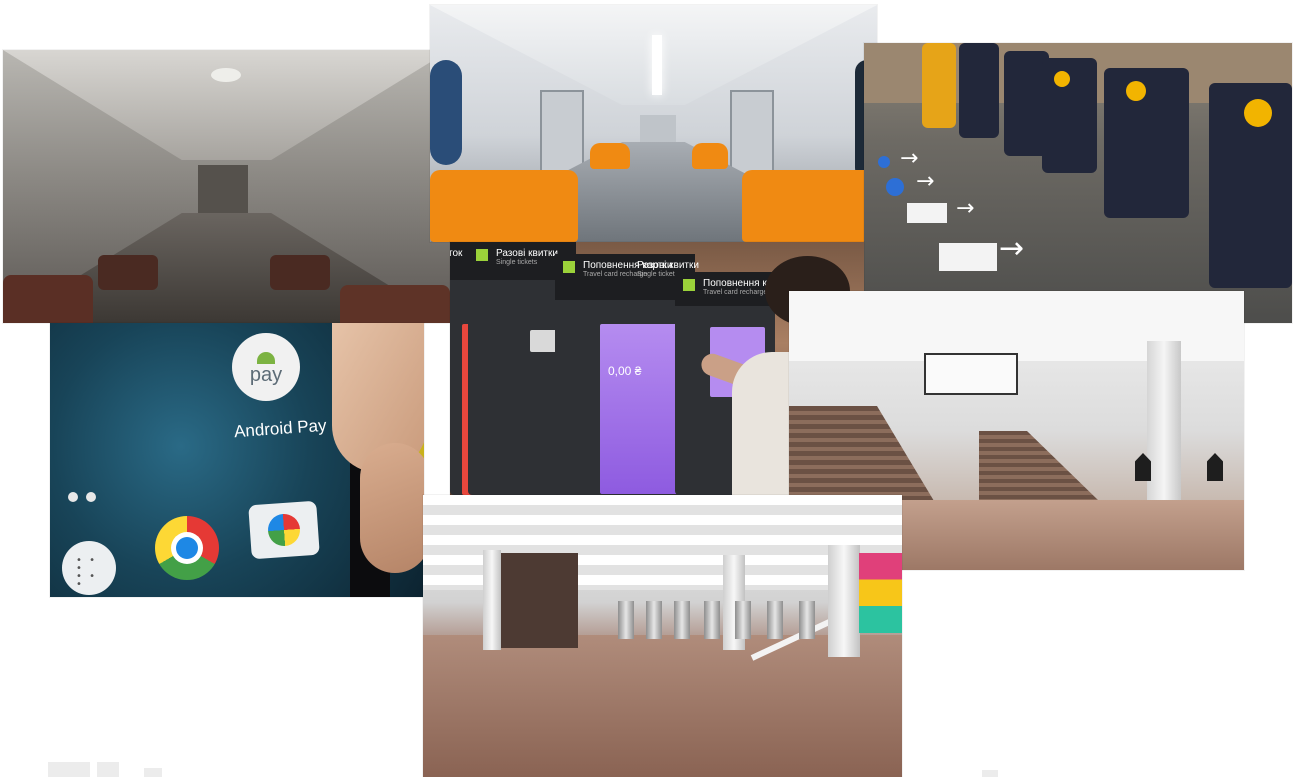 The image size is (1294, 777). I want to click on page-indicator, so click(88, 496).